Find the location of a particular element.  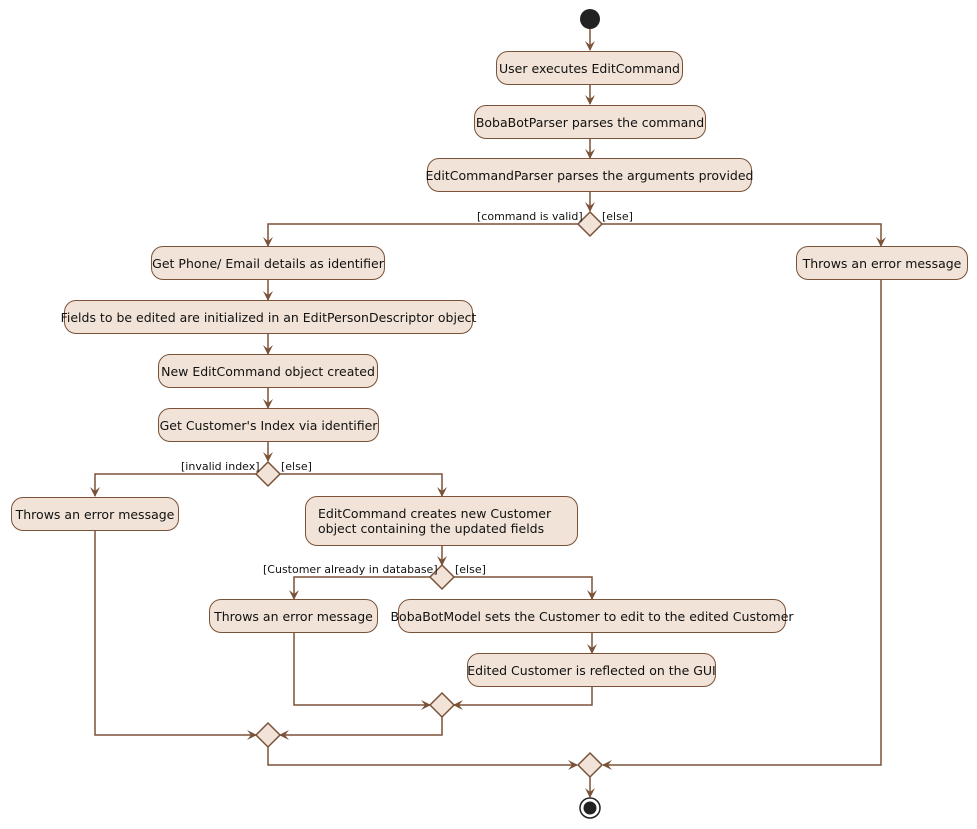

activity-error-invalid-index: Throws an error message is located at coordinates (95, 514).